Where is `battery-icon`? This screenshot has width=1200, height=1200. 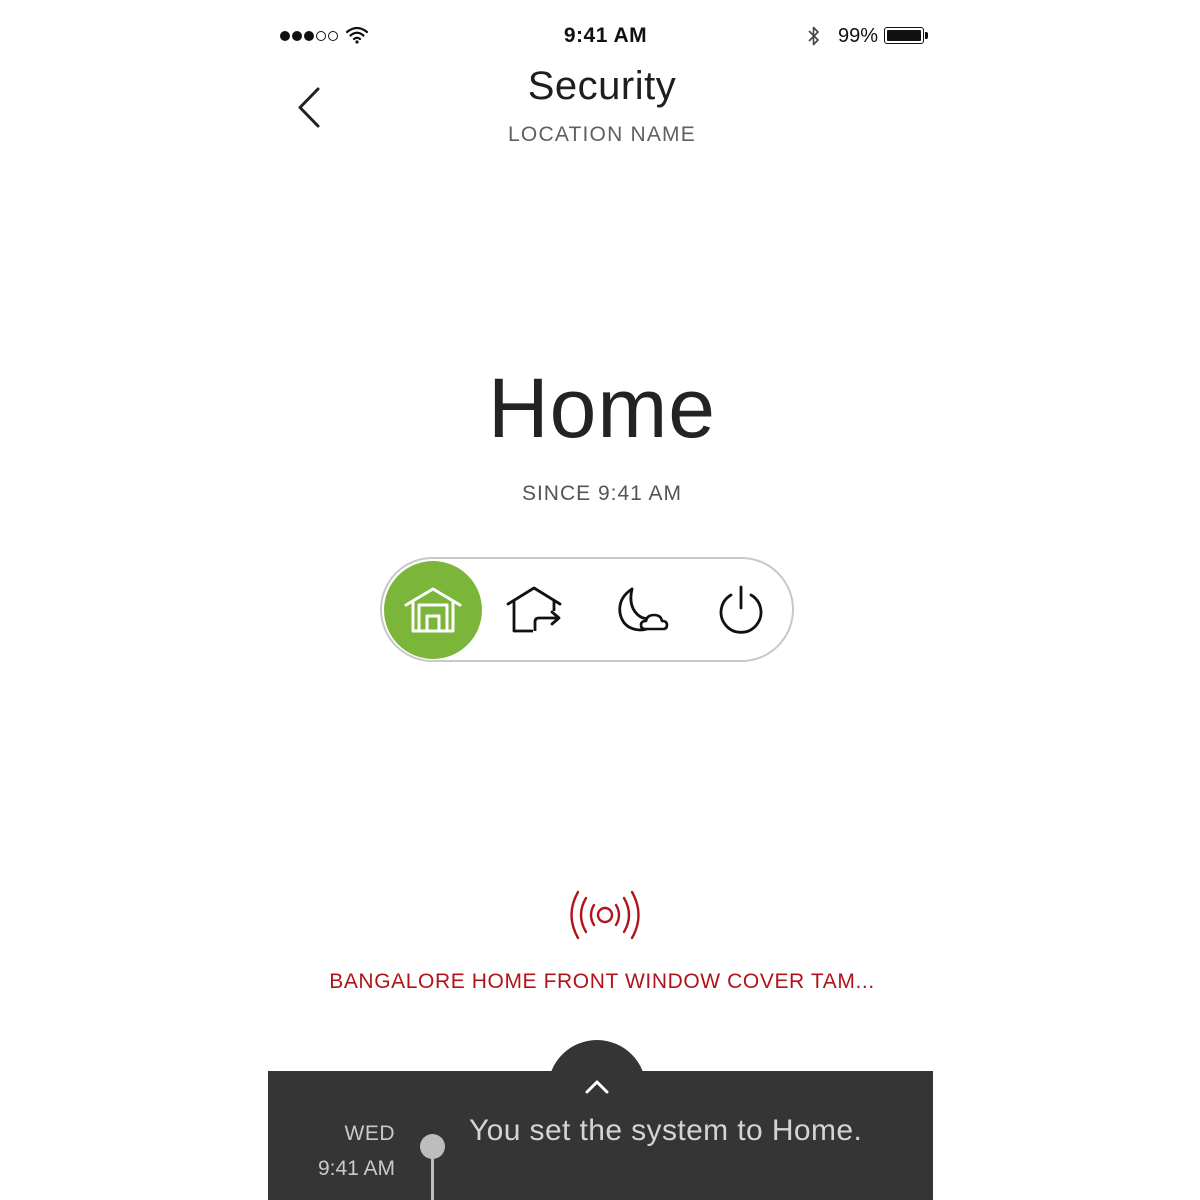 battery-icon is located at coordinates (904, 35).